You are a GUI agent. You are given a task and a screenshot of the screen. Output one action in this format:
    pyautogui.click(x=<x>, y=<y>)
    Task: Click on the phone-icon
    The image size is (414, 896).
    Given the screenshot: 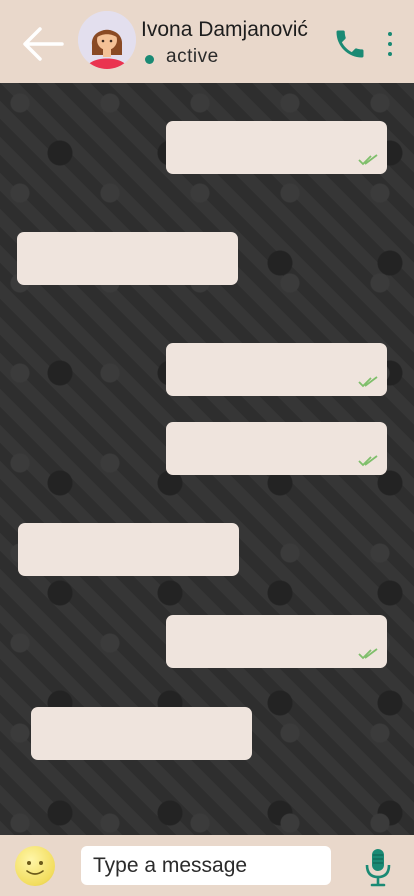 What is the action you would take?
    pyautogui.click(x=350, y=44)
    